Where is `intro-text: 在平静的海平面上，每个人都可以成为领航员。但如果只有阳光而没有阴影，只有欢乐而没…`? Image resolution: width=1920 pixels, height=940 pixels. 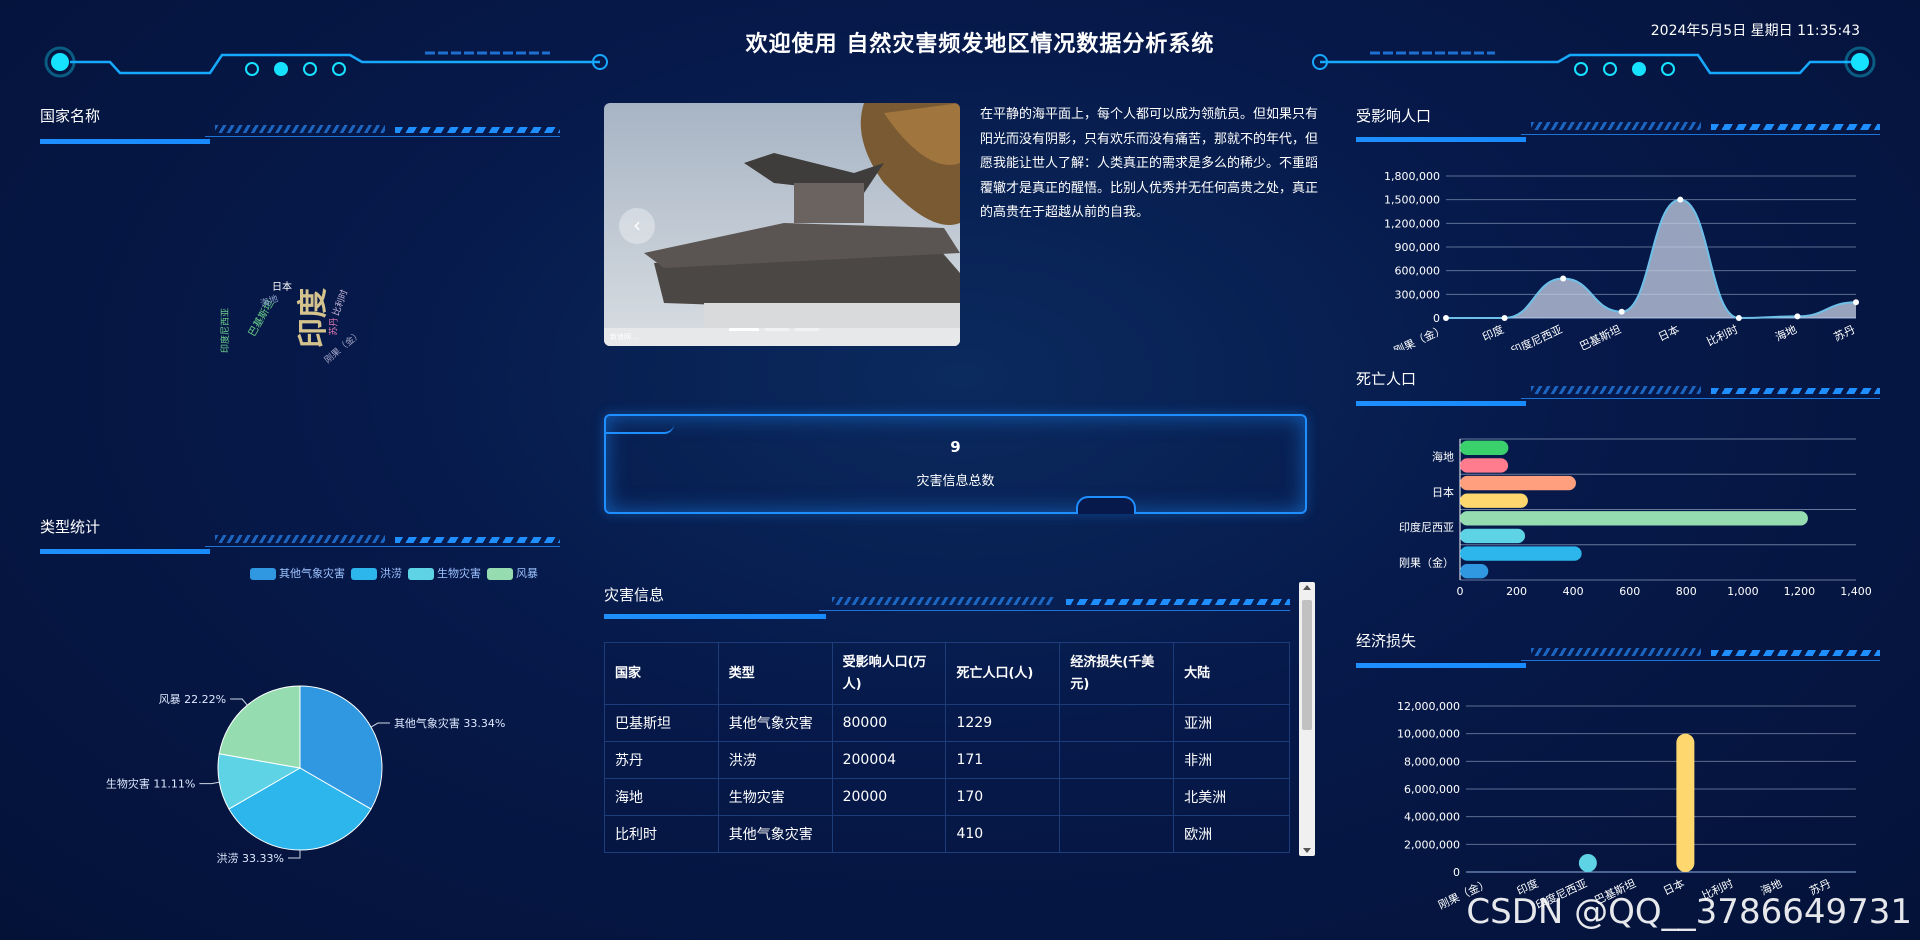 intro-text: 在平静的海平面上，每个人都可以成为领航员。但如果只有阳光而没有阴影，只有欢乐而没… is located at coordinates (1149, 163).